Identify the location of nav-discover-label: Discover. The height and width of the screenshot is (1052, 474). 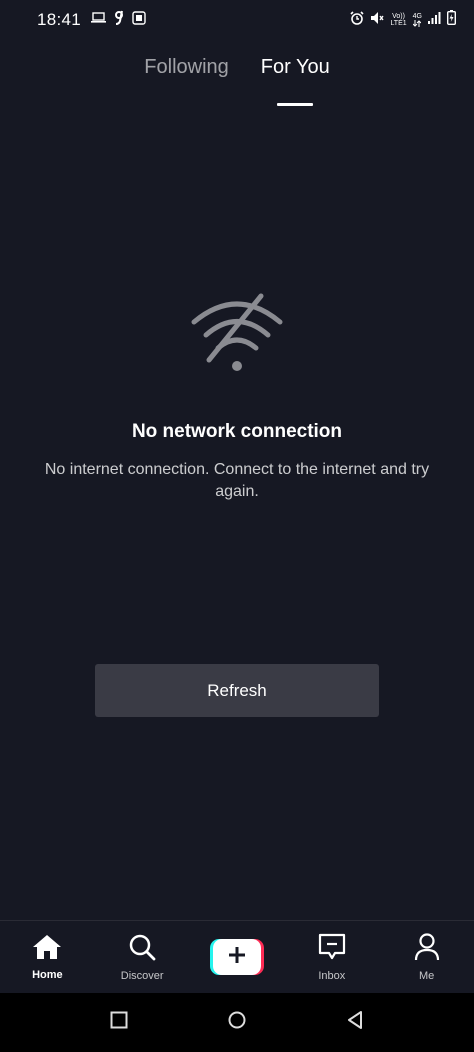
(142, 975).